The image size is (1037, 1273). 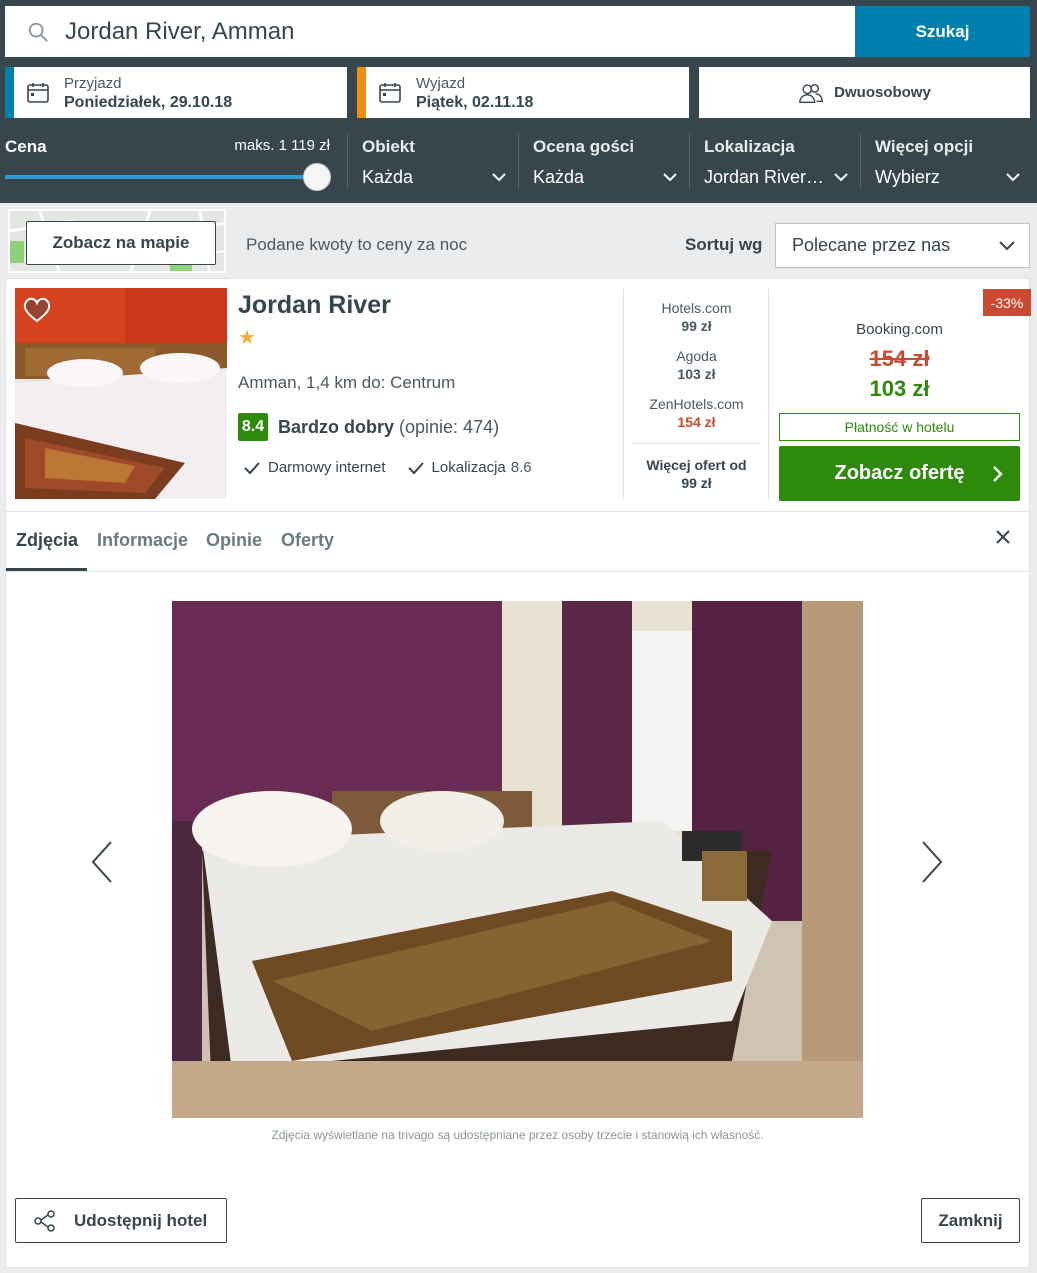 I want to click on star-rating: ★, so click(x=247, y=338).